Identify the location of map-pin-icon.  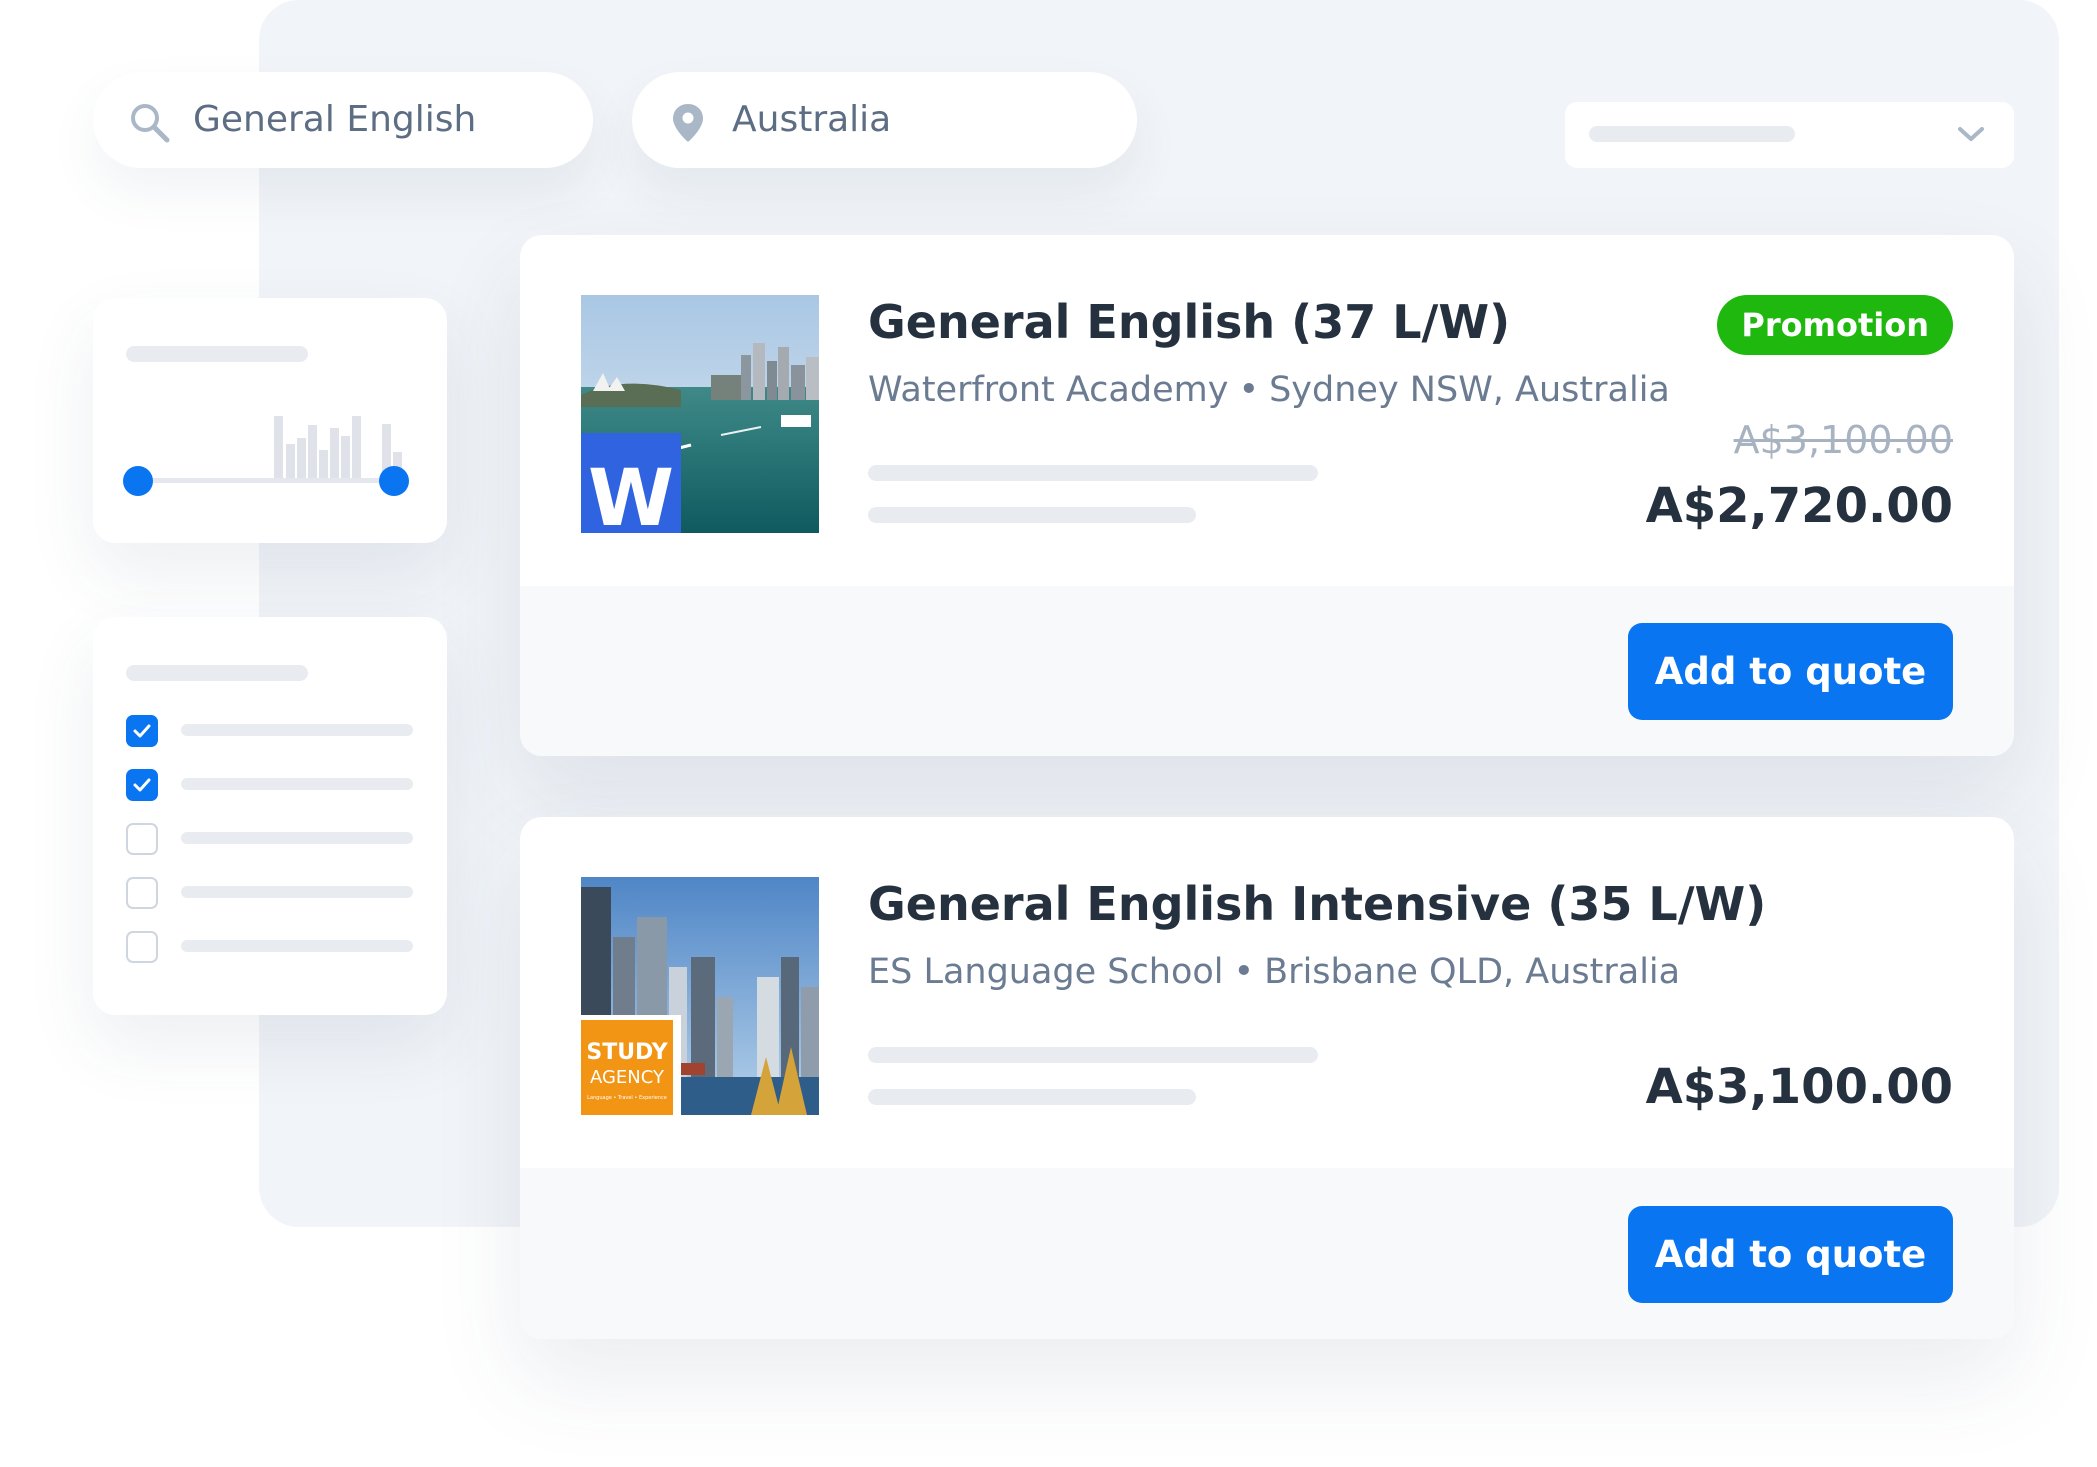
(688, 122).